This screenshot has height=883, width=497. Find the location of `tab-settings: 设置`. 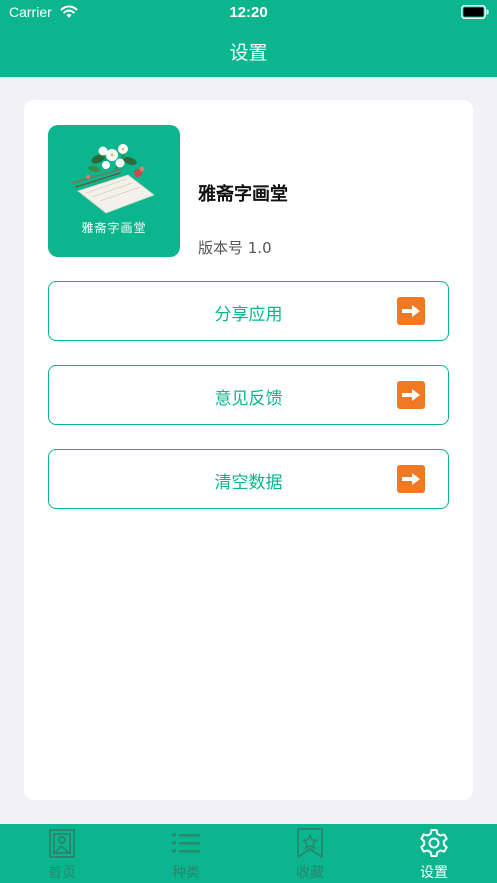

tab-settings: 设置 is located at coordinates (434, 853).